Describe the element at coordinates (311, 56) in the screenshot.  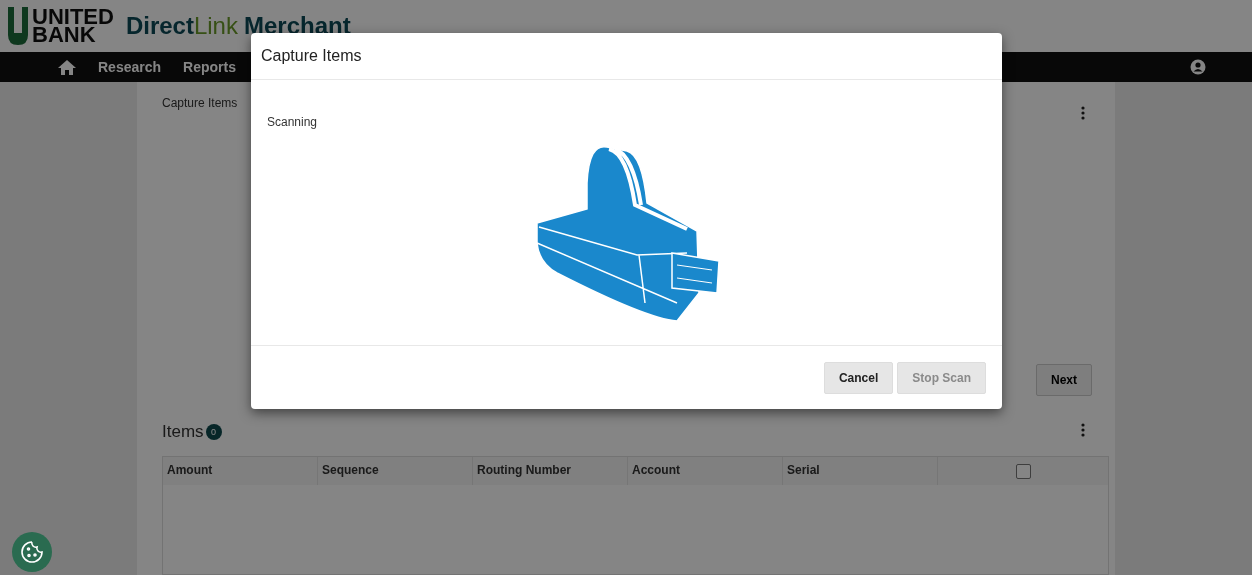
I see `dialog-title: Capture Items` at that location.